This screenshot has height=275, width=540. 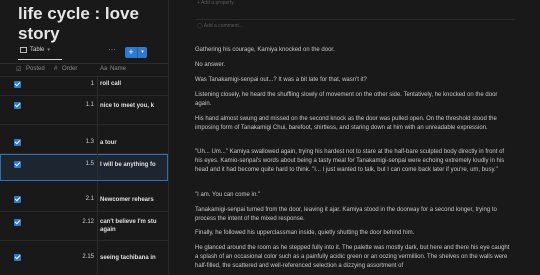 I want to click on name-cell: nice to meet you, k, so click(x=133, y=106).